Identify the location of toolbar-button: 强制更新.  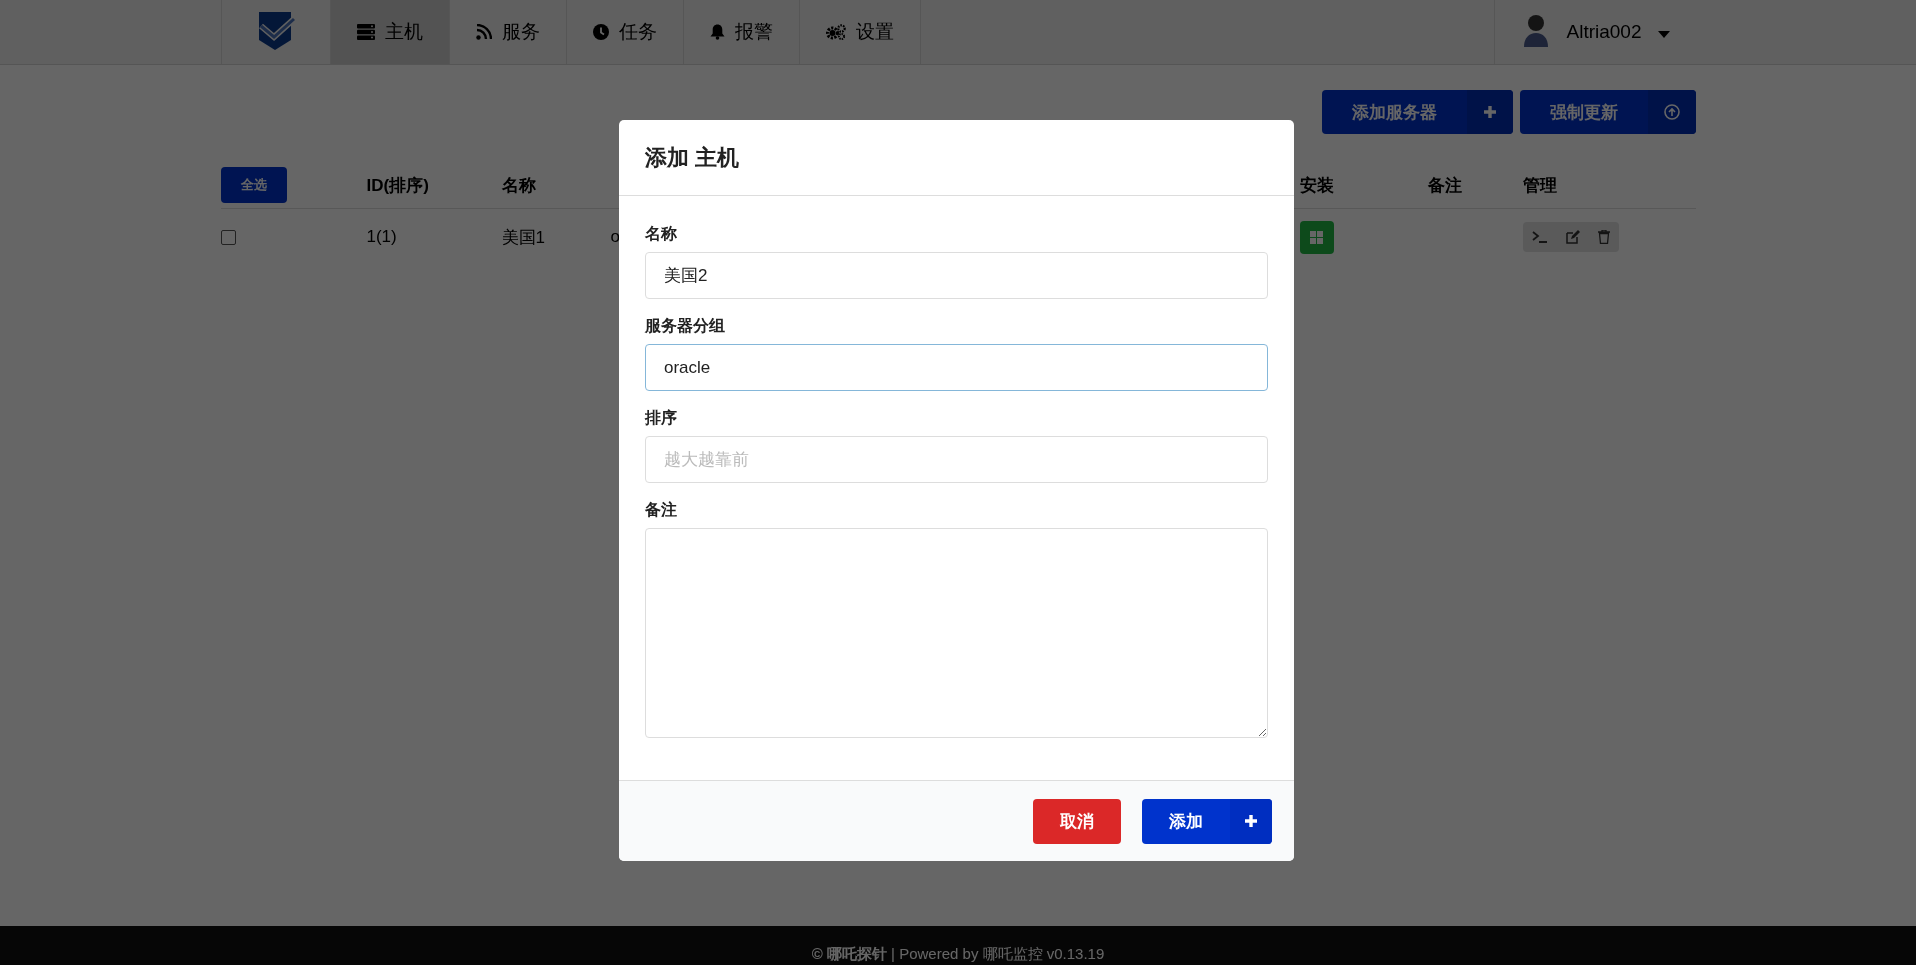
(1607, 112).